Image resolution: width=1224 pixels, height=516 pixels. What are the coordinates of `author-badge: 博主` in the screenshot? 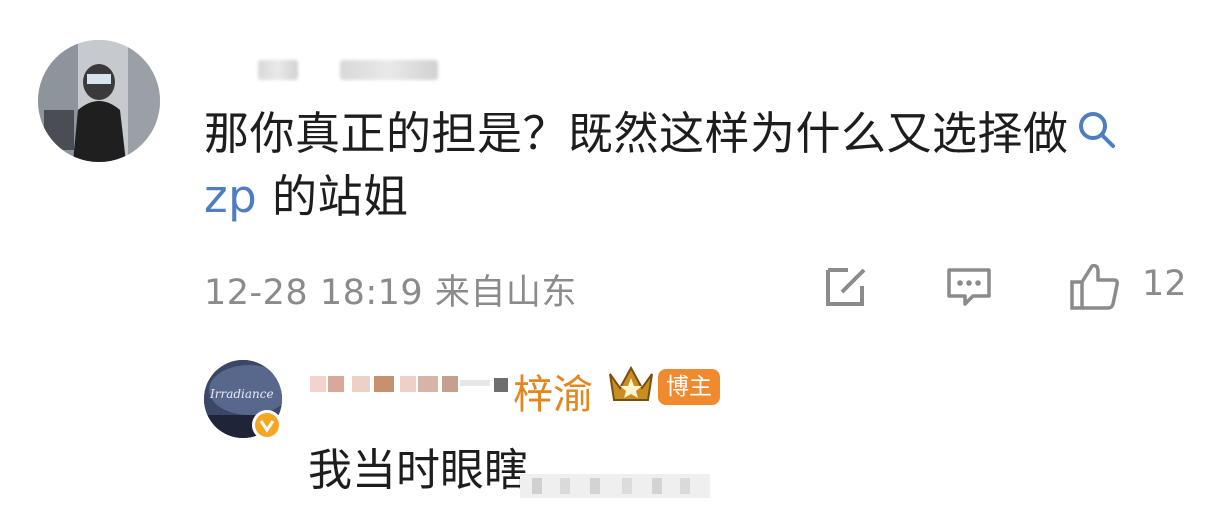 It's located at (689, 387).